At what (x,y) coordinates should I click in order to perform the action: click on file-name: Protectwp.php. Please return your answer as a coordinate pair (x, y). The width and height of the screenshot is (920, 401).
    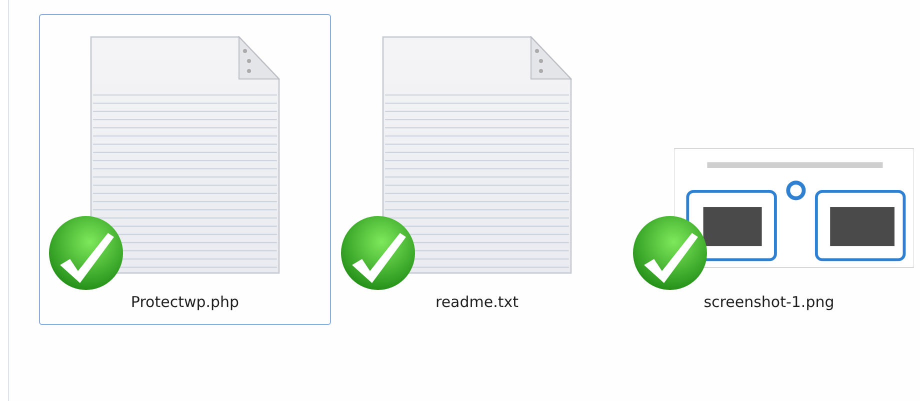
    Looking at the image, I should click on (185, 302).